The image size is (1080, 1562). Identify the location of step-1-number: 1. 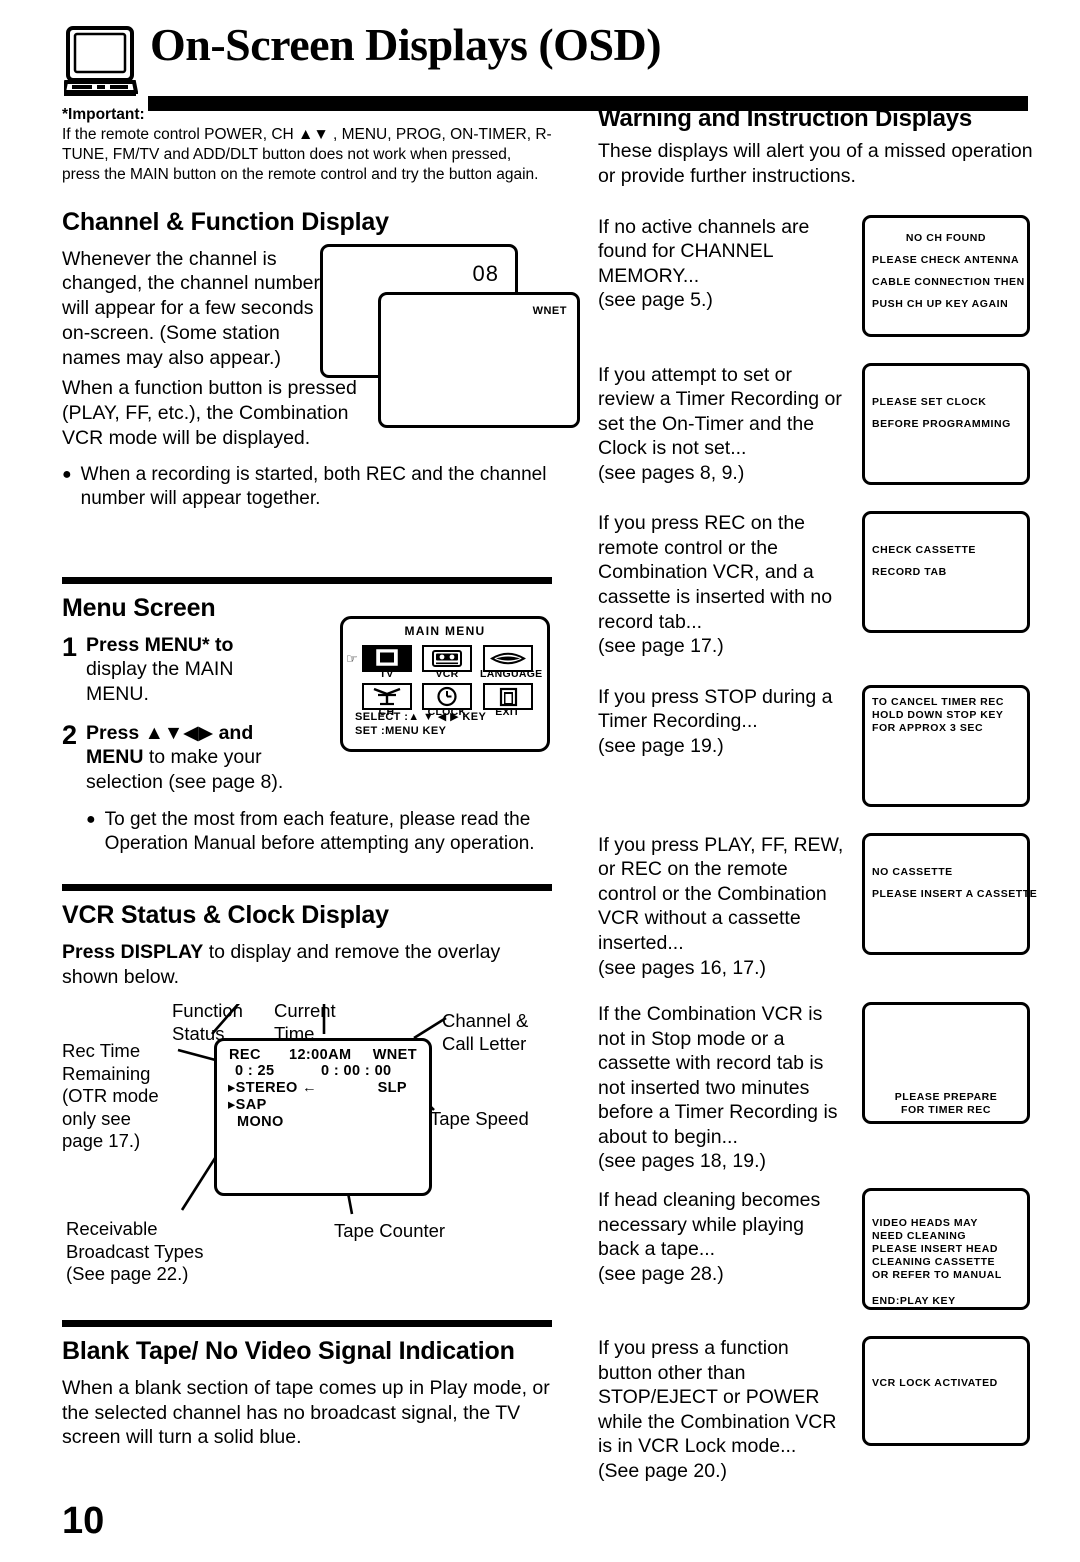
(70, 646).